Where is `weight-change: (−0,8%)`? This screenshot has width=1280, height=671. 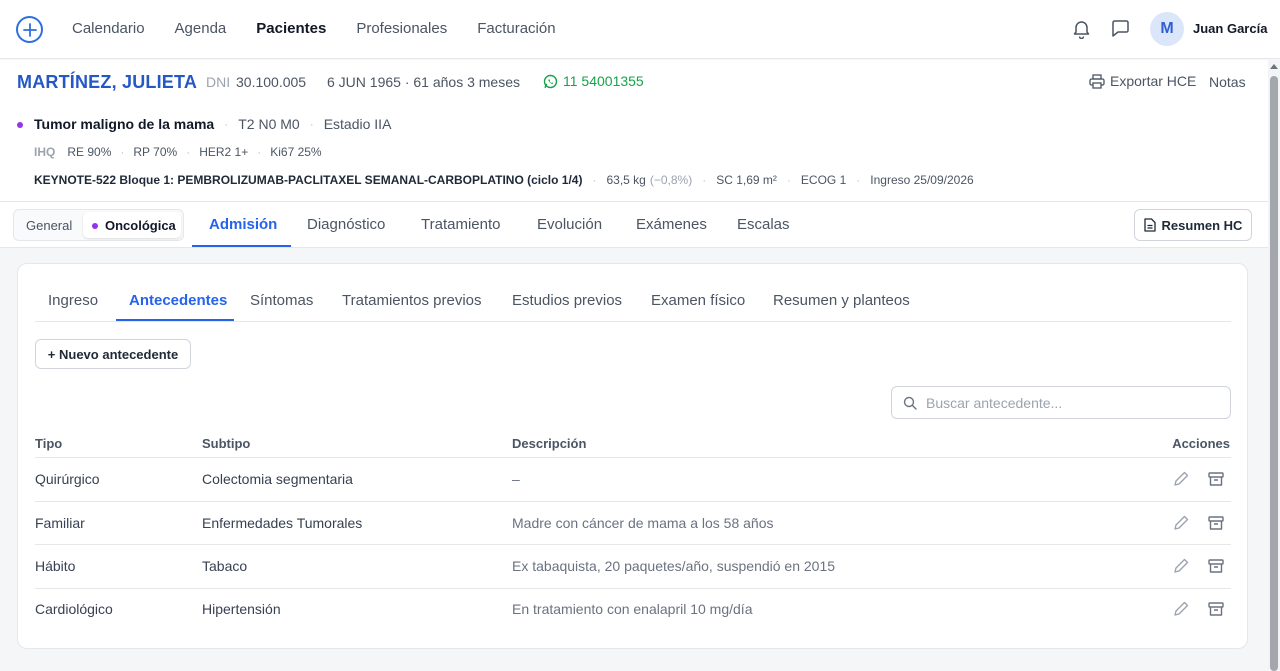 weight-change: (−0,8%) is located at coordinates (671, 180).